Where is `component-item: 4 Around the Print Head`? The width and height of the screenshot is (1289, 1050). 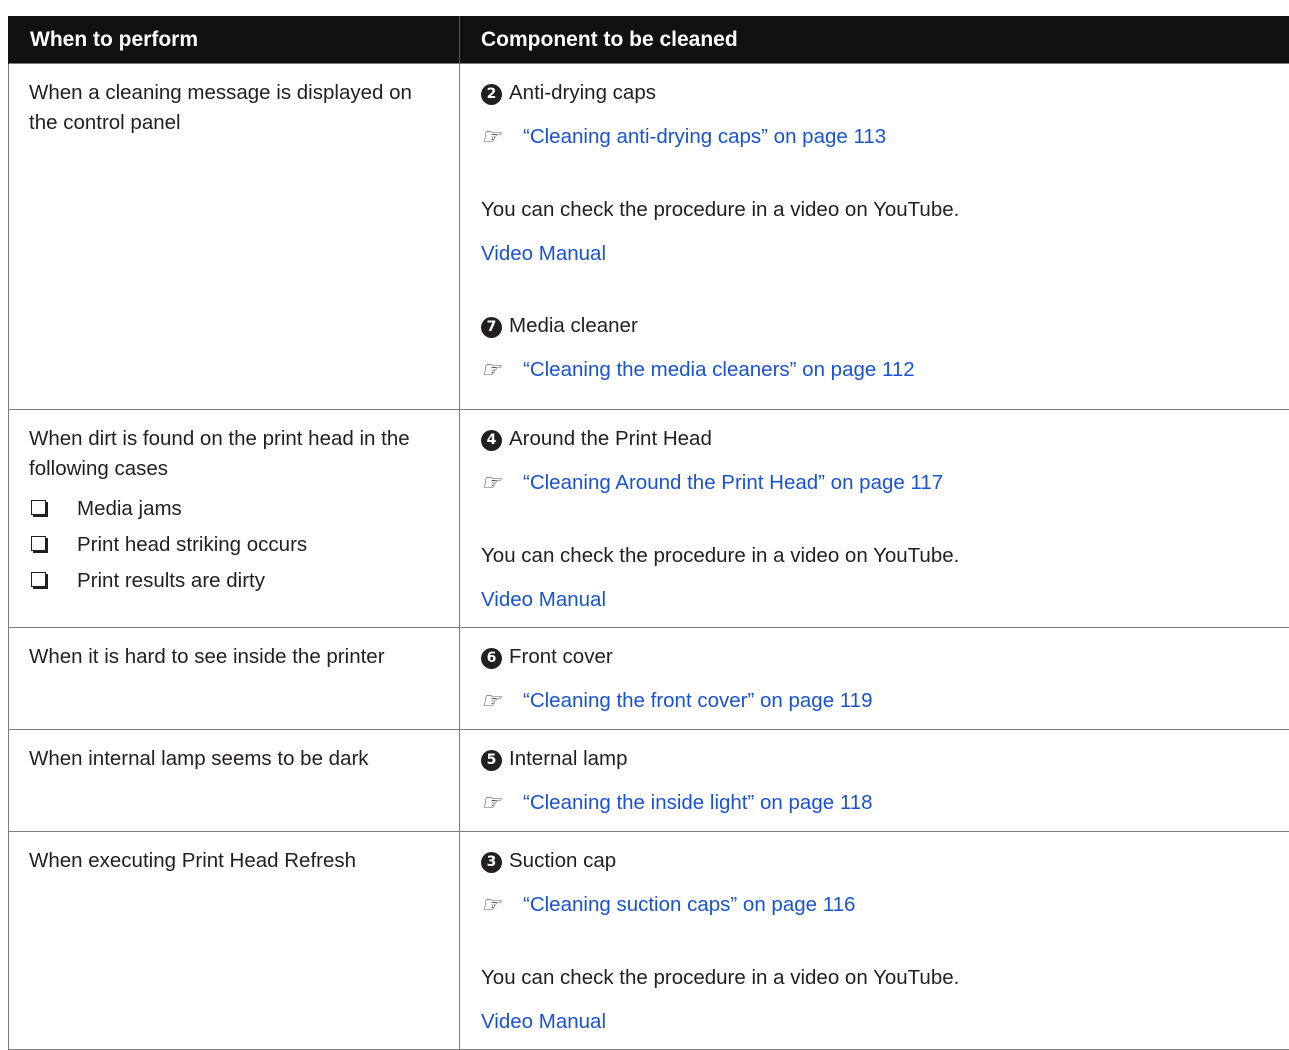 component-item: 4 Around the Print Head is located at coordinates (876, 439).